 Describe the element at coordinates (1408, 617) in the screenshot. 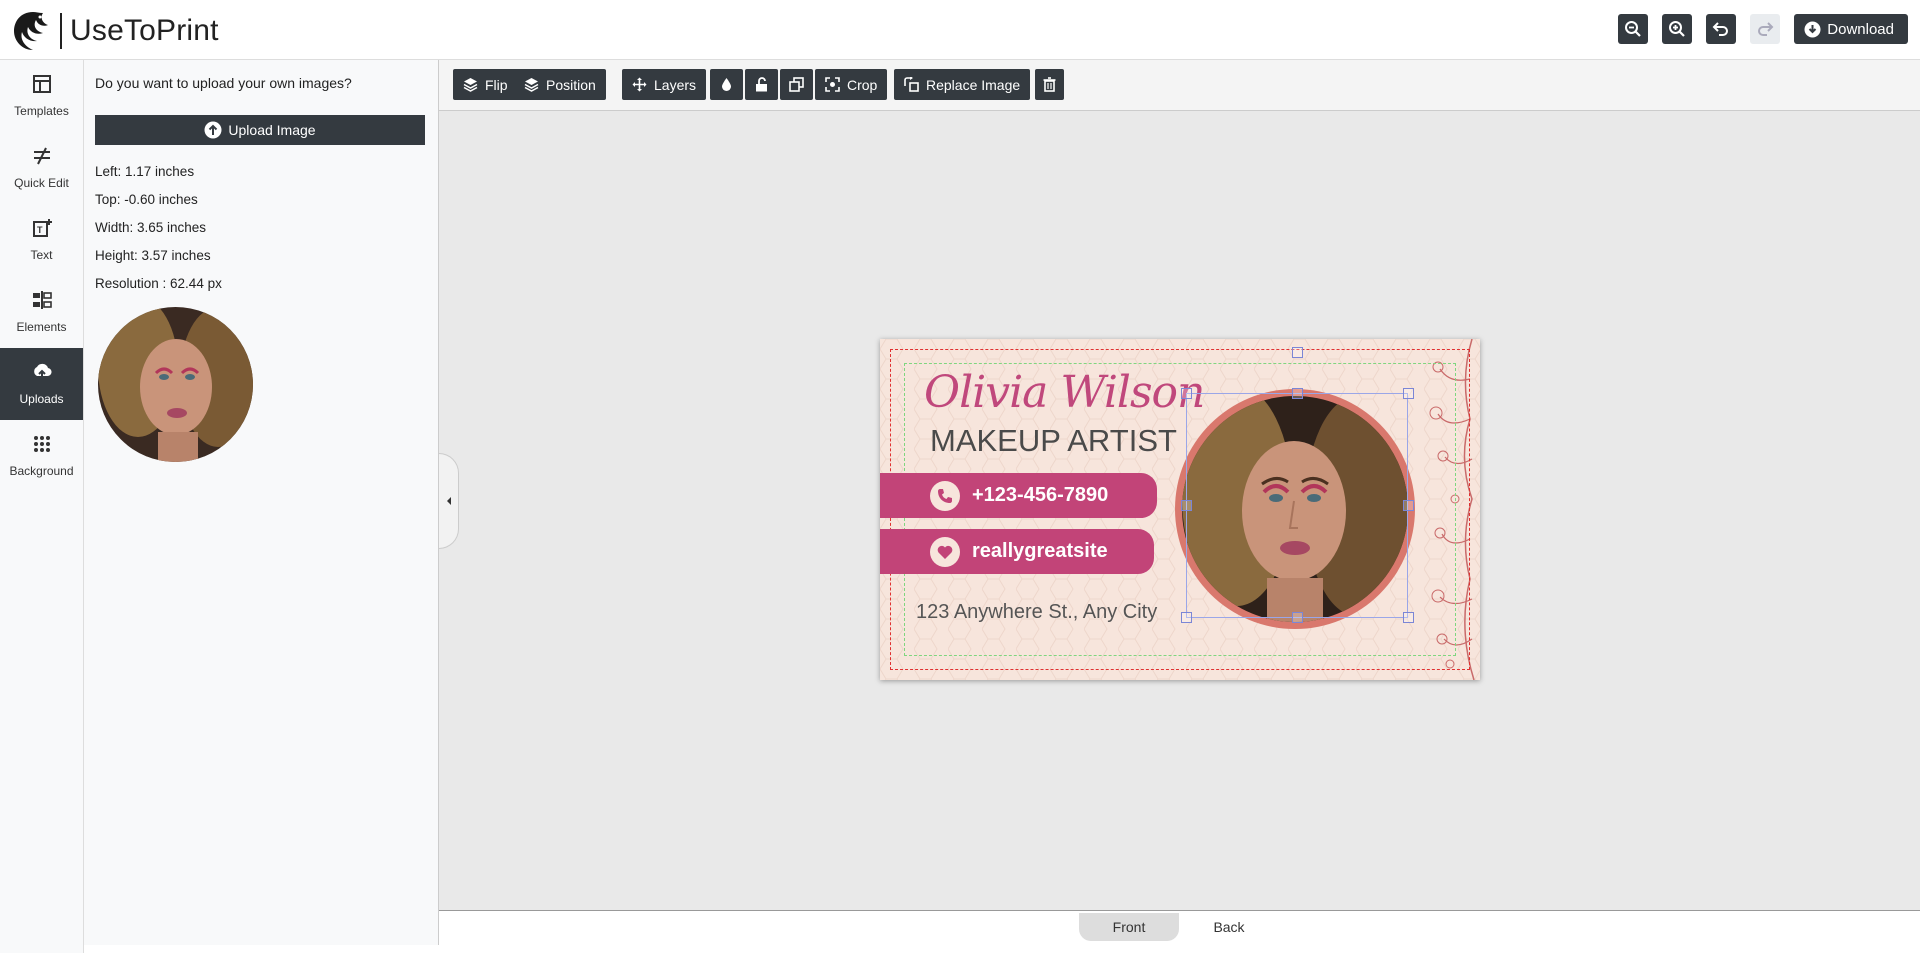

I see `resize-handle-bottom-right` at that location.